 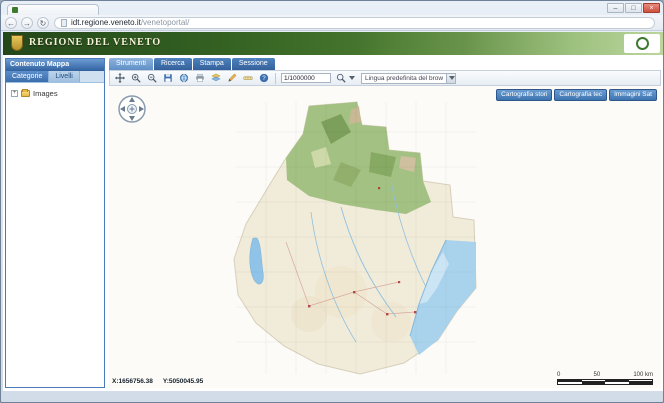 What do you see at coordinates (211, 64) in the screenshot?
I see `tab-stampa: Stampa` at bounding box center [211, 64].